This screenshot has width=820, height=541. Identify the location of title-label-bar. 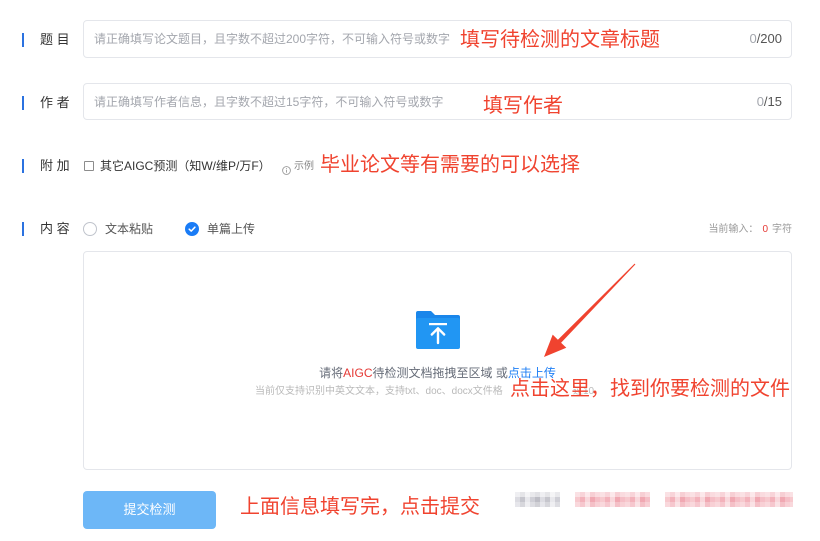
(23, 40).